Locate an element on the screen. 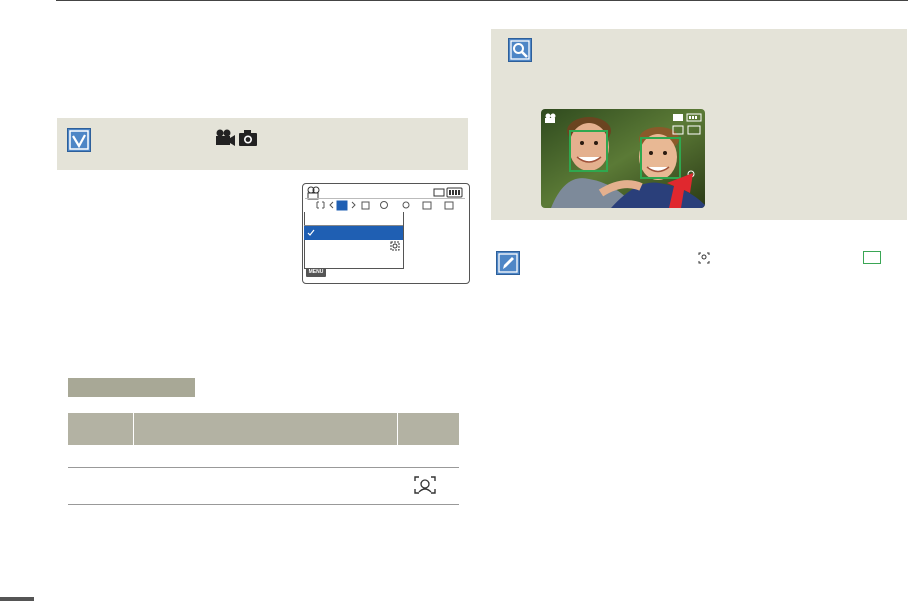 The height and width of the screenshot is (601, 908). table-row-divider is located at coordinates (263, 467).